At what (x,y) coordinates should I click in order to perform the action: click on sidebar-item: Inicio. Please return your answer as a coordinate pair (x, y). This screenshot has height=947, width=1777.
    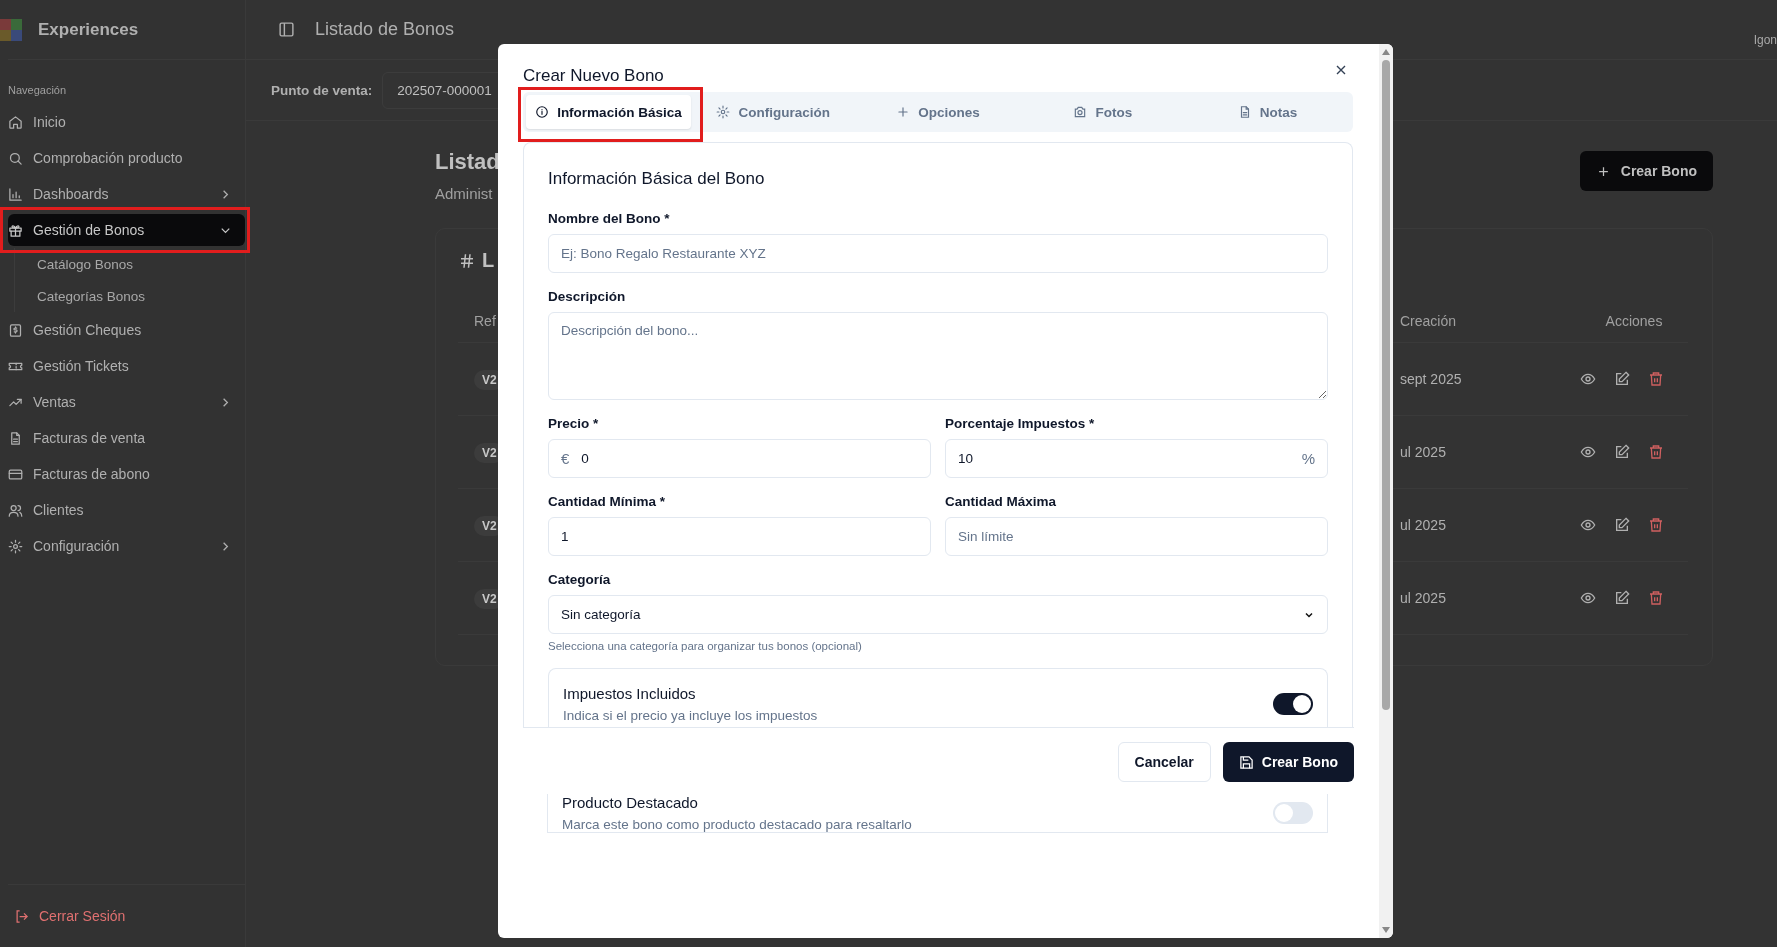
    Looking at the image, I should click on (126, 122).